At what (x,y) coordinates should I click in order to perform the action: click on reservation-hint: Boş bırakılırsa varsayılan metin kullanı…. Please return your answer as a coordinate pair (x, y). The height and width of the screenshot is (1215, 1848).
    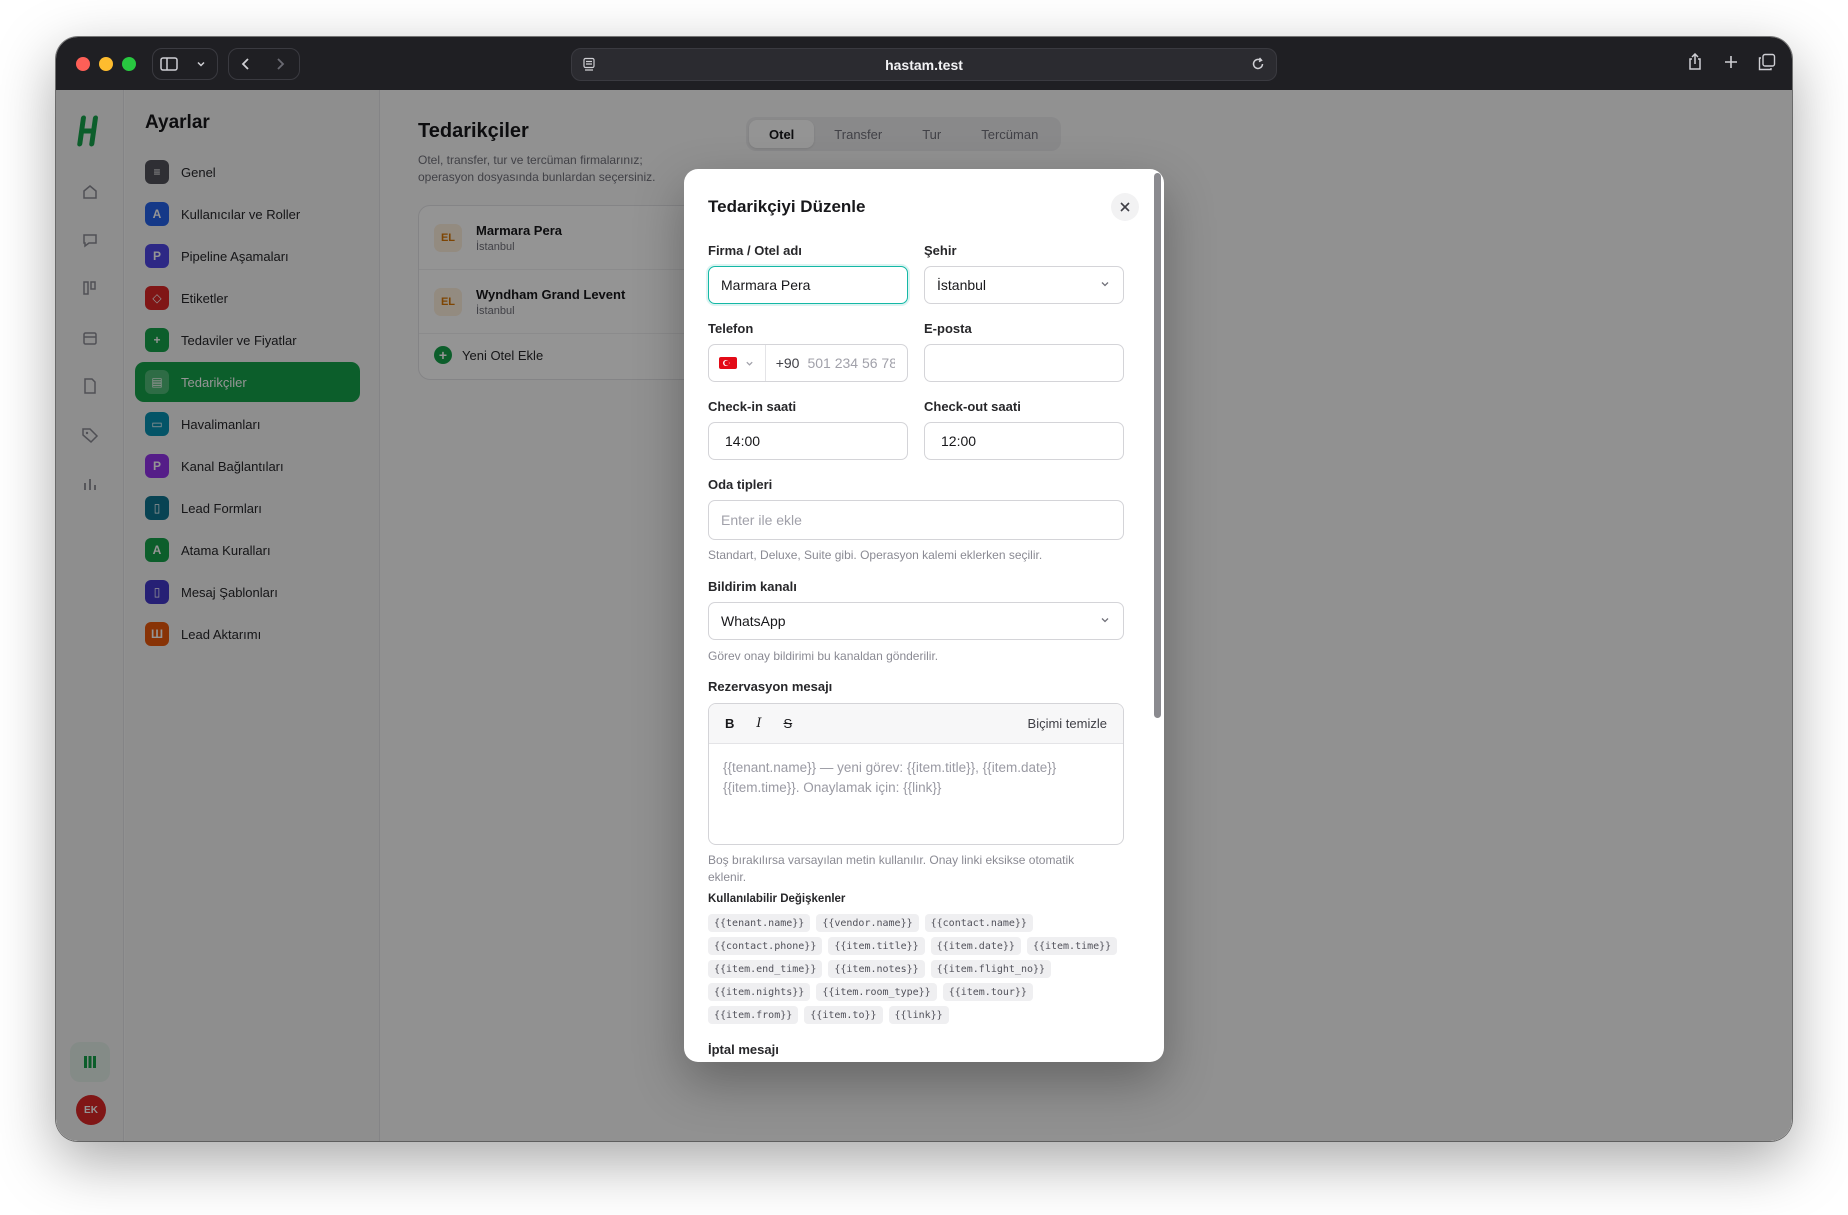
    Looking at the image, I should click on (891, 868).